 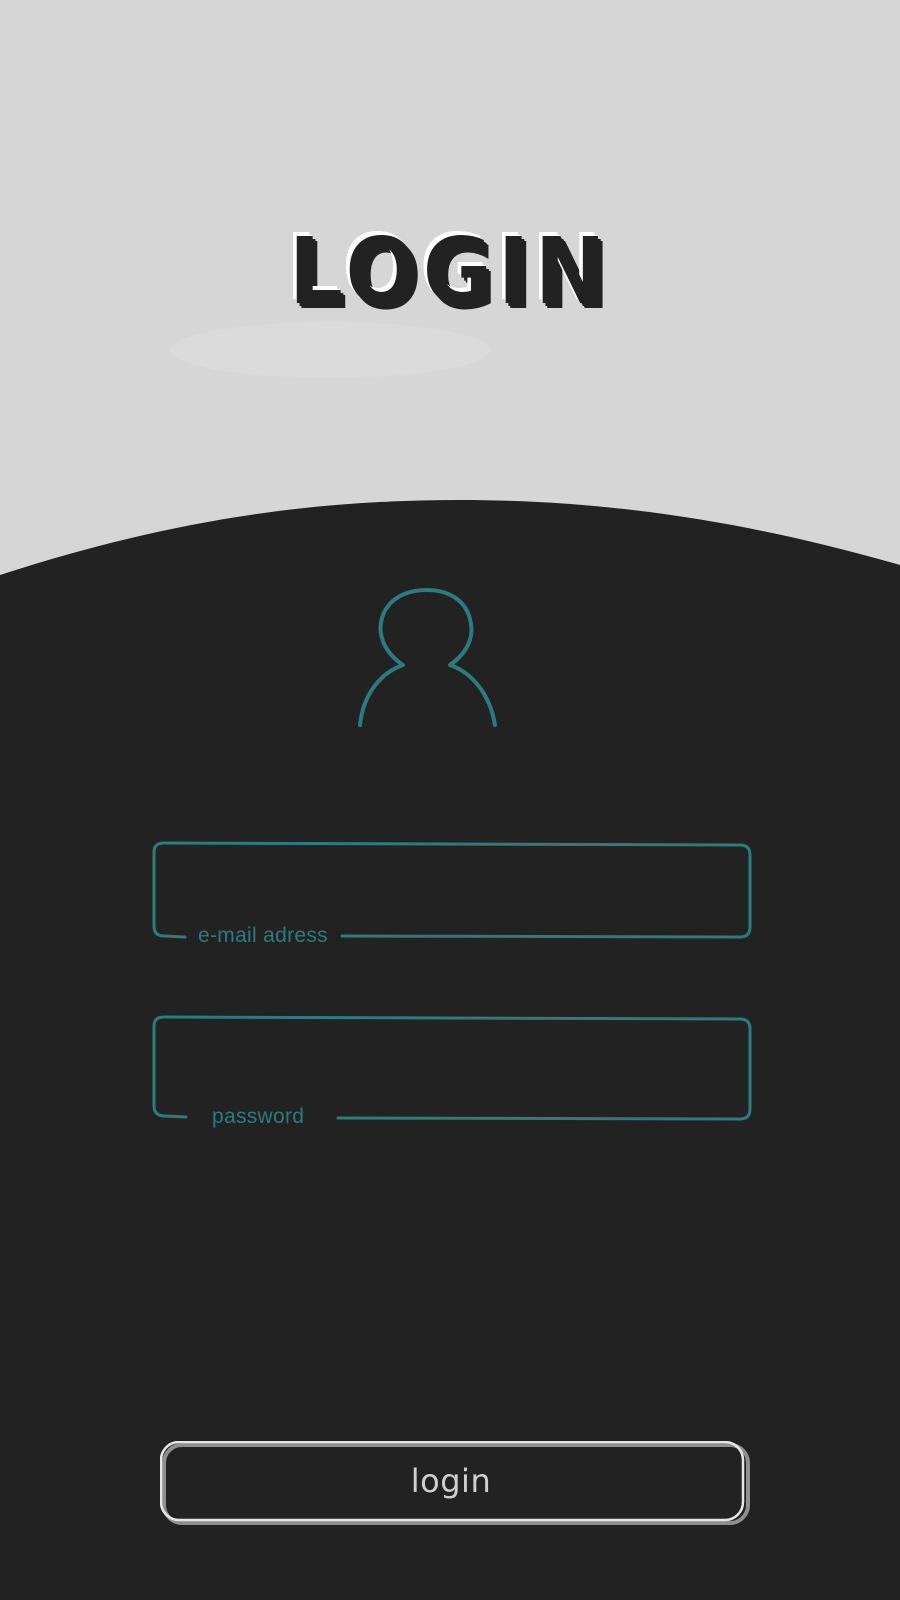 What do you see at coordinates (258, 1116) in the screenshot?
I see `password-label: password` at bounding box center [258, 1116].